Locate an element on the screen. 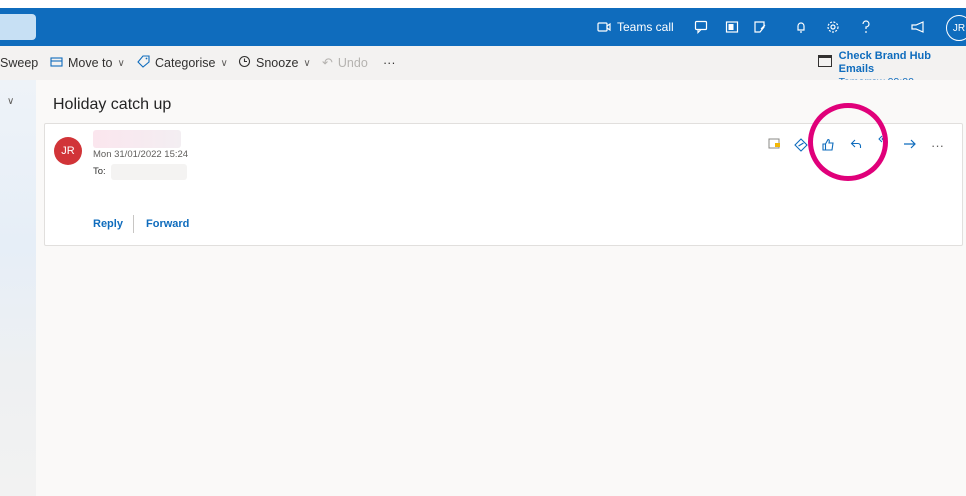 This screenshot has width=966, height=496. categorise-button: Categorise ∨ is located at coordinates (182, 63).